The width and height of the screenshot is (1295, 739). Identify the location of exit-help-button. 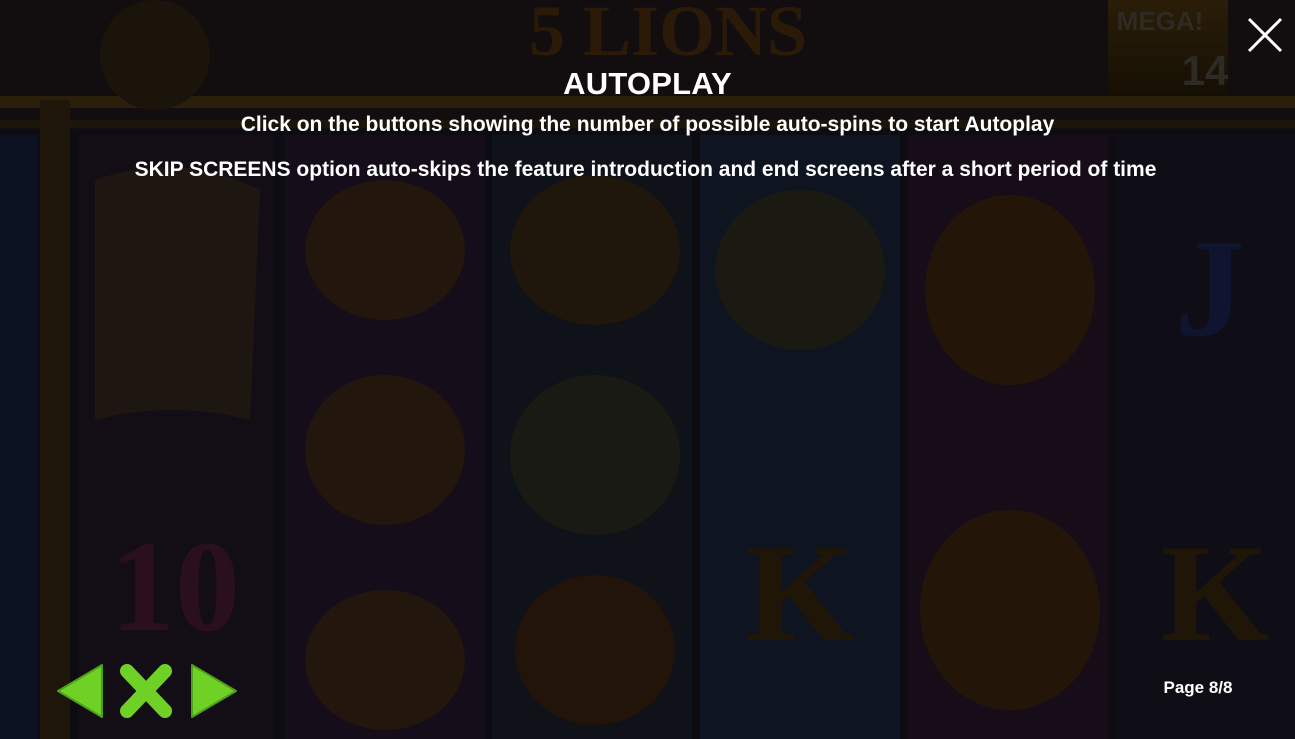
(146, 691).